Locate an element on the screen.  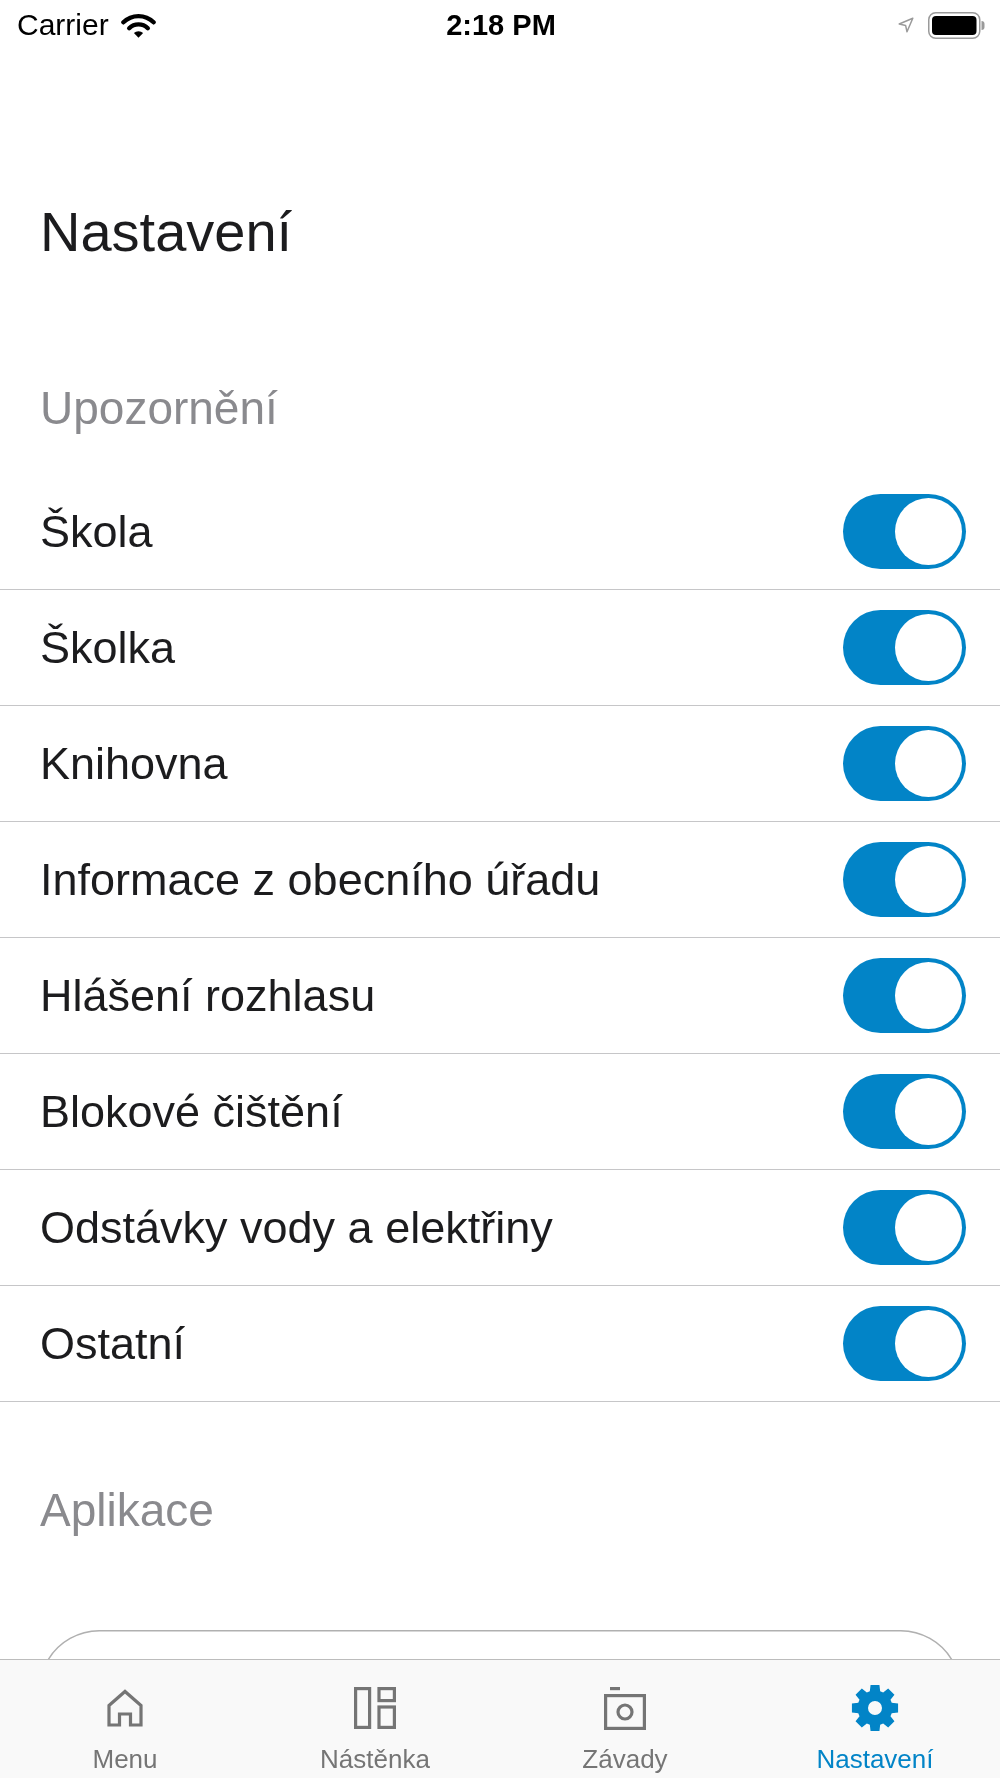
settings-icon is located at coordinates (875, 1708).